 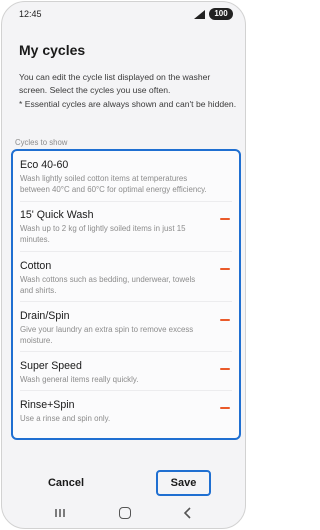 What do you see at coordinates (51, 366) in the screenshot?
I see `cycle-name: Super Speed` at bounding box center [51, 366].